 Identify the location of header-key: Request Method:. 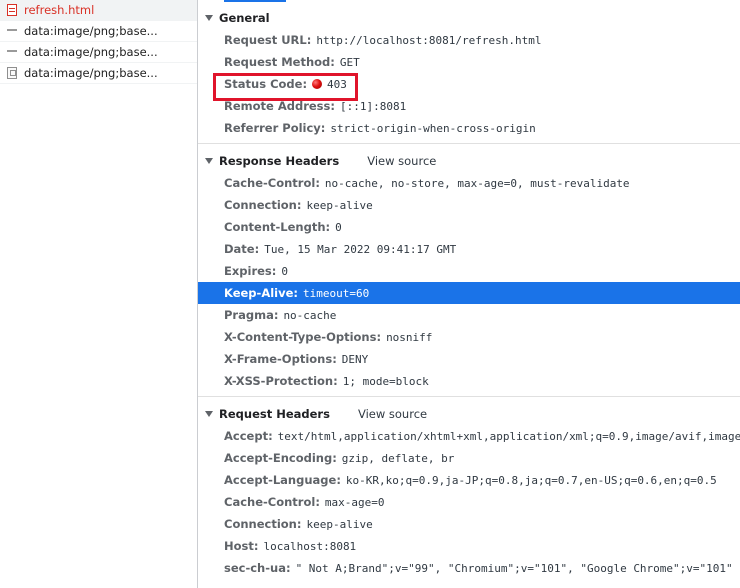
(279, 62).